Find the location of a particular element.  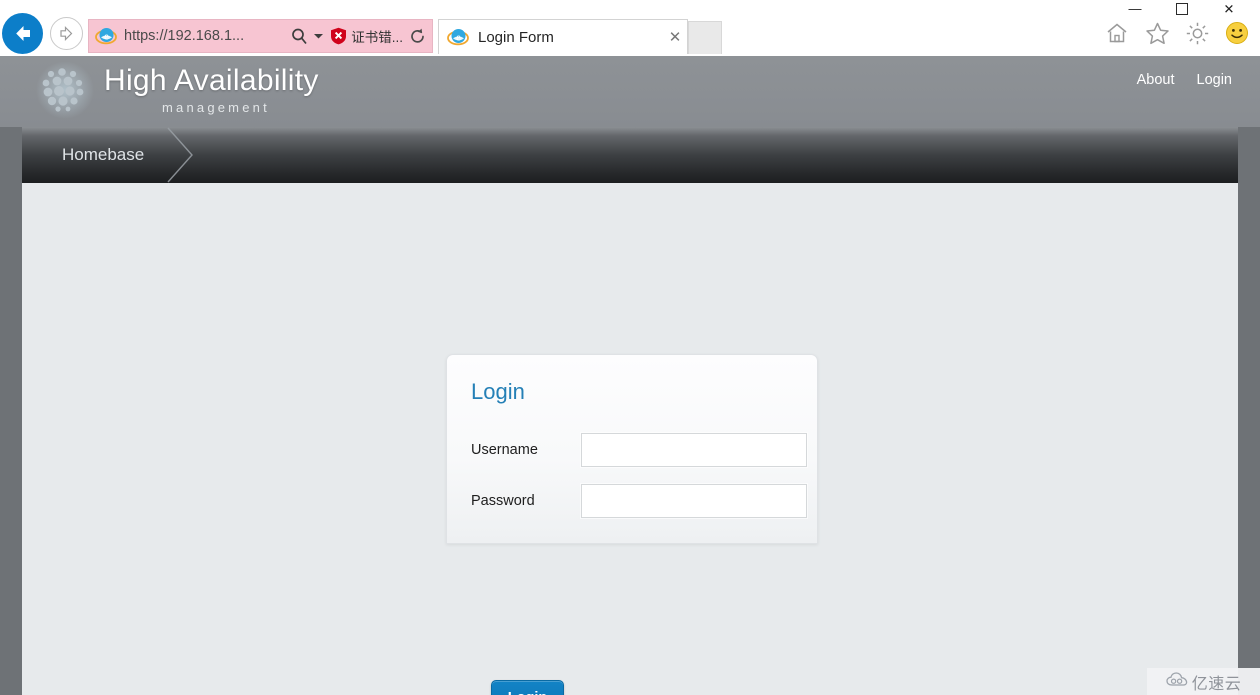

search-icon is located at coordinates (299, 36).